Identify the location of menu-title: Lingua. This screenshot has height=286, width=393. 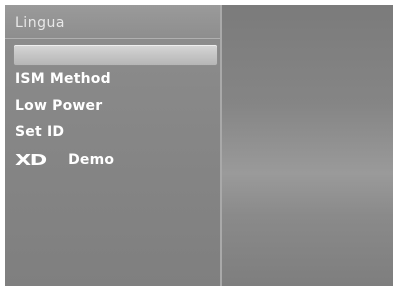
(40, 23).